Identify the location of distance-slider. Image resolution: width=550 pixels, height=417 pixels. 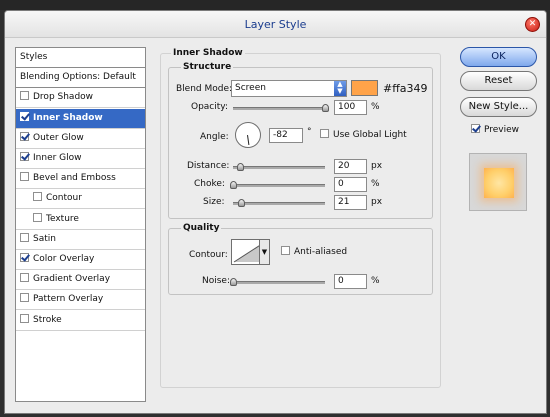
(279, 167).